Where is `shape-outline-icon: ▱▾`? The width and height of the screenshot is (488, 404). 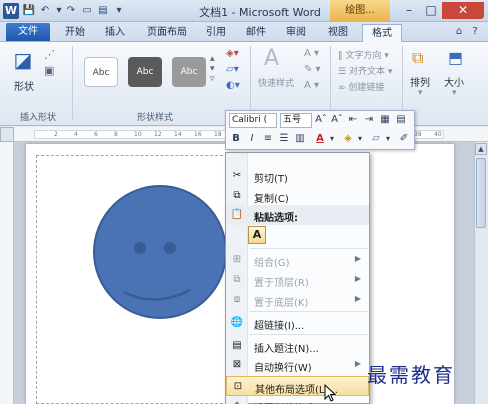
shape-outline-icon: ▱▾ is located at coordinates (232, 69).